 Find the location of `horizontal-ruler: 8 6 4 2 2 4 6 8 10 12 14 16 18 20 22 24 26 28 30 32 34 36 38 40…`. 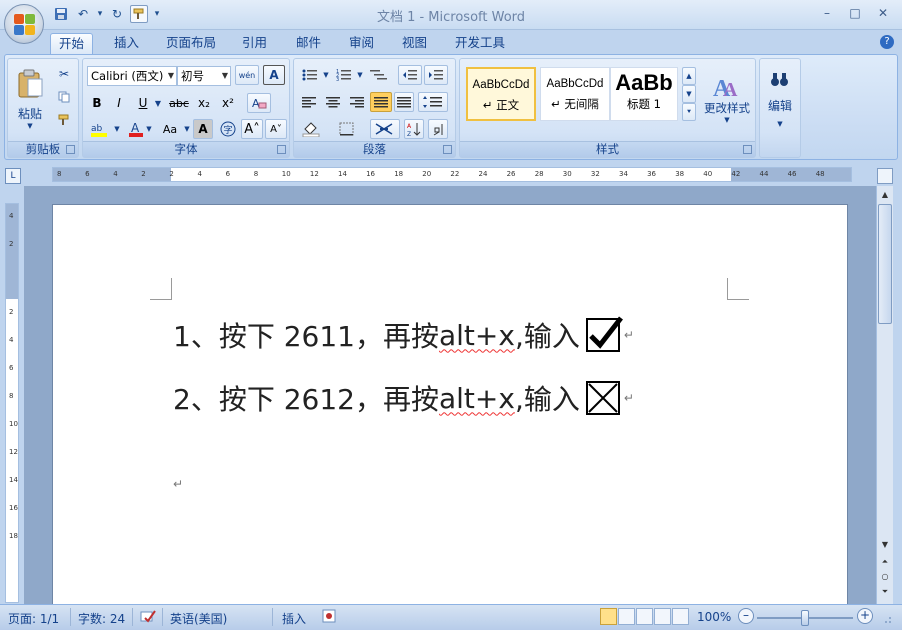

horizontal-ruler: 8 6 4 2 2 4 6 8 10 12 14 16 18 20 22 24 26 28 30 32 34 36 38 40… is located at coordinates (452, 174).